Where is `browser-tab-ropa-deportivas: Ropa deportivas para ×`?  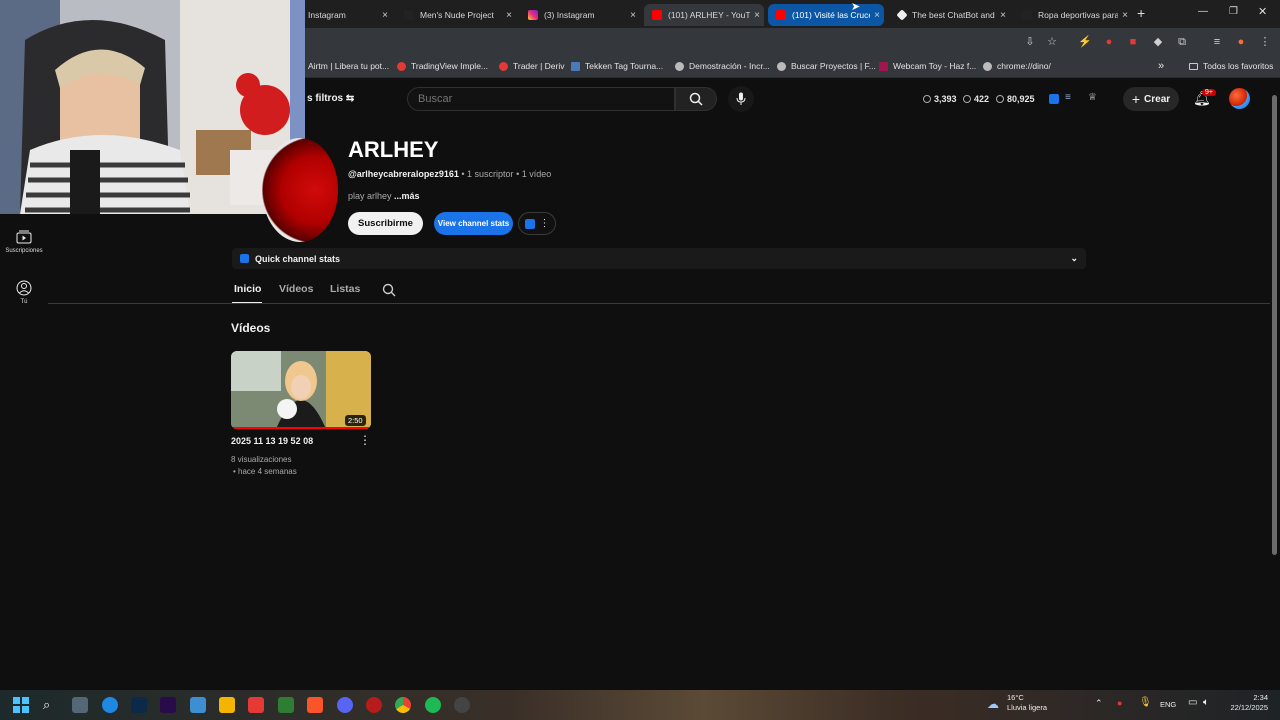
browser-tab-ropa-deportivas: Ropa deportivas para × is located at coordinates (1073, 15).